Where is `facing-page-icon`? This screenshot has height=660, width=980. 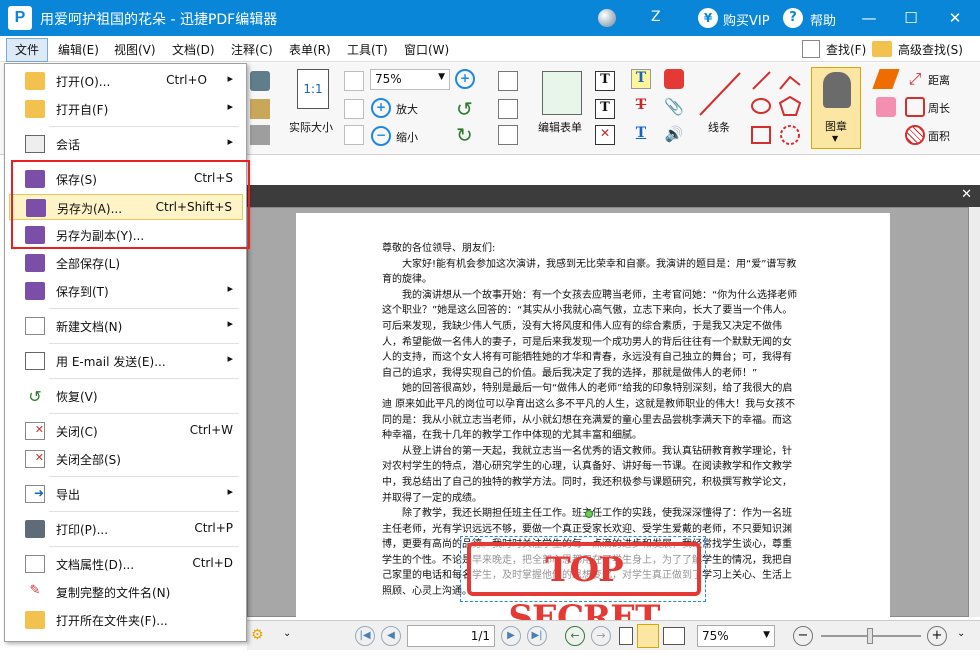
facing-page-icon is located at coordinates (674, 636).